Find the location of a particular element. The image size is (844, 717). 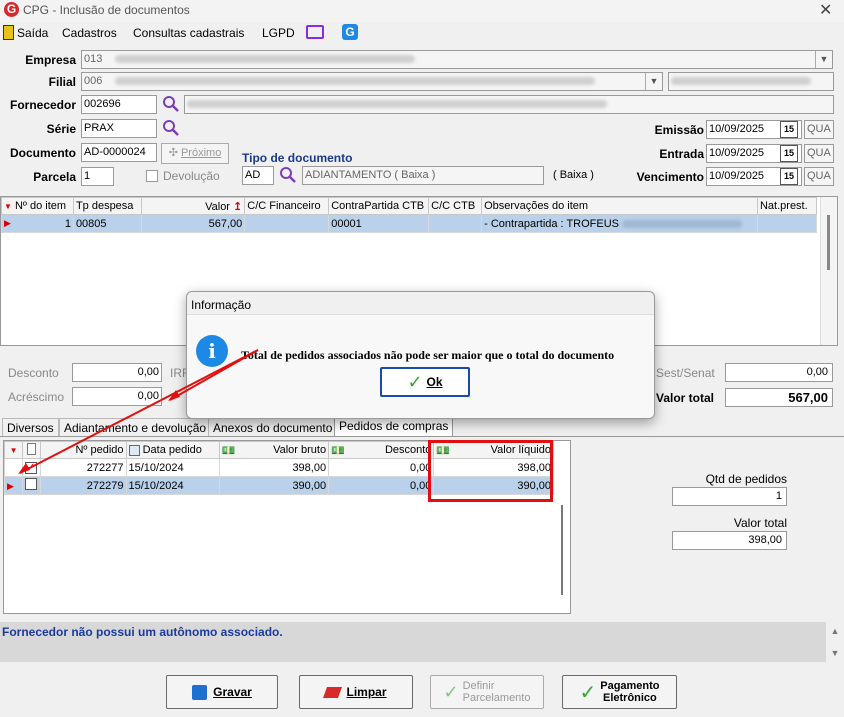

devolucao-checkbox is located at coordinates (152, 176).